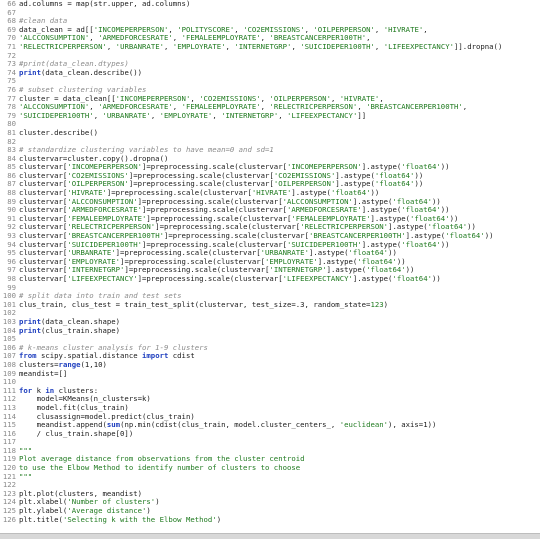  Describe the element at coordinates (43, 278) in the screenshot. I see `code-token: clustervar[` at that location.